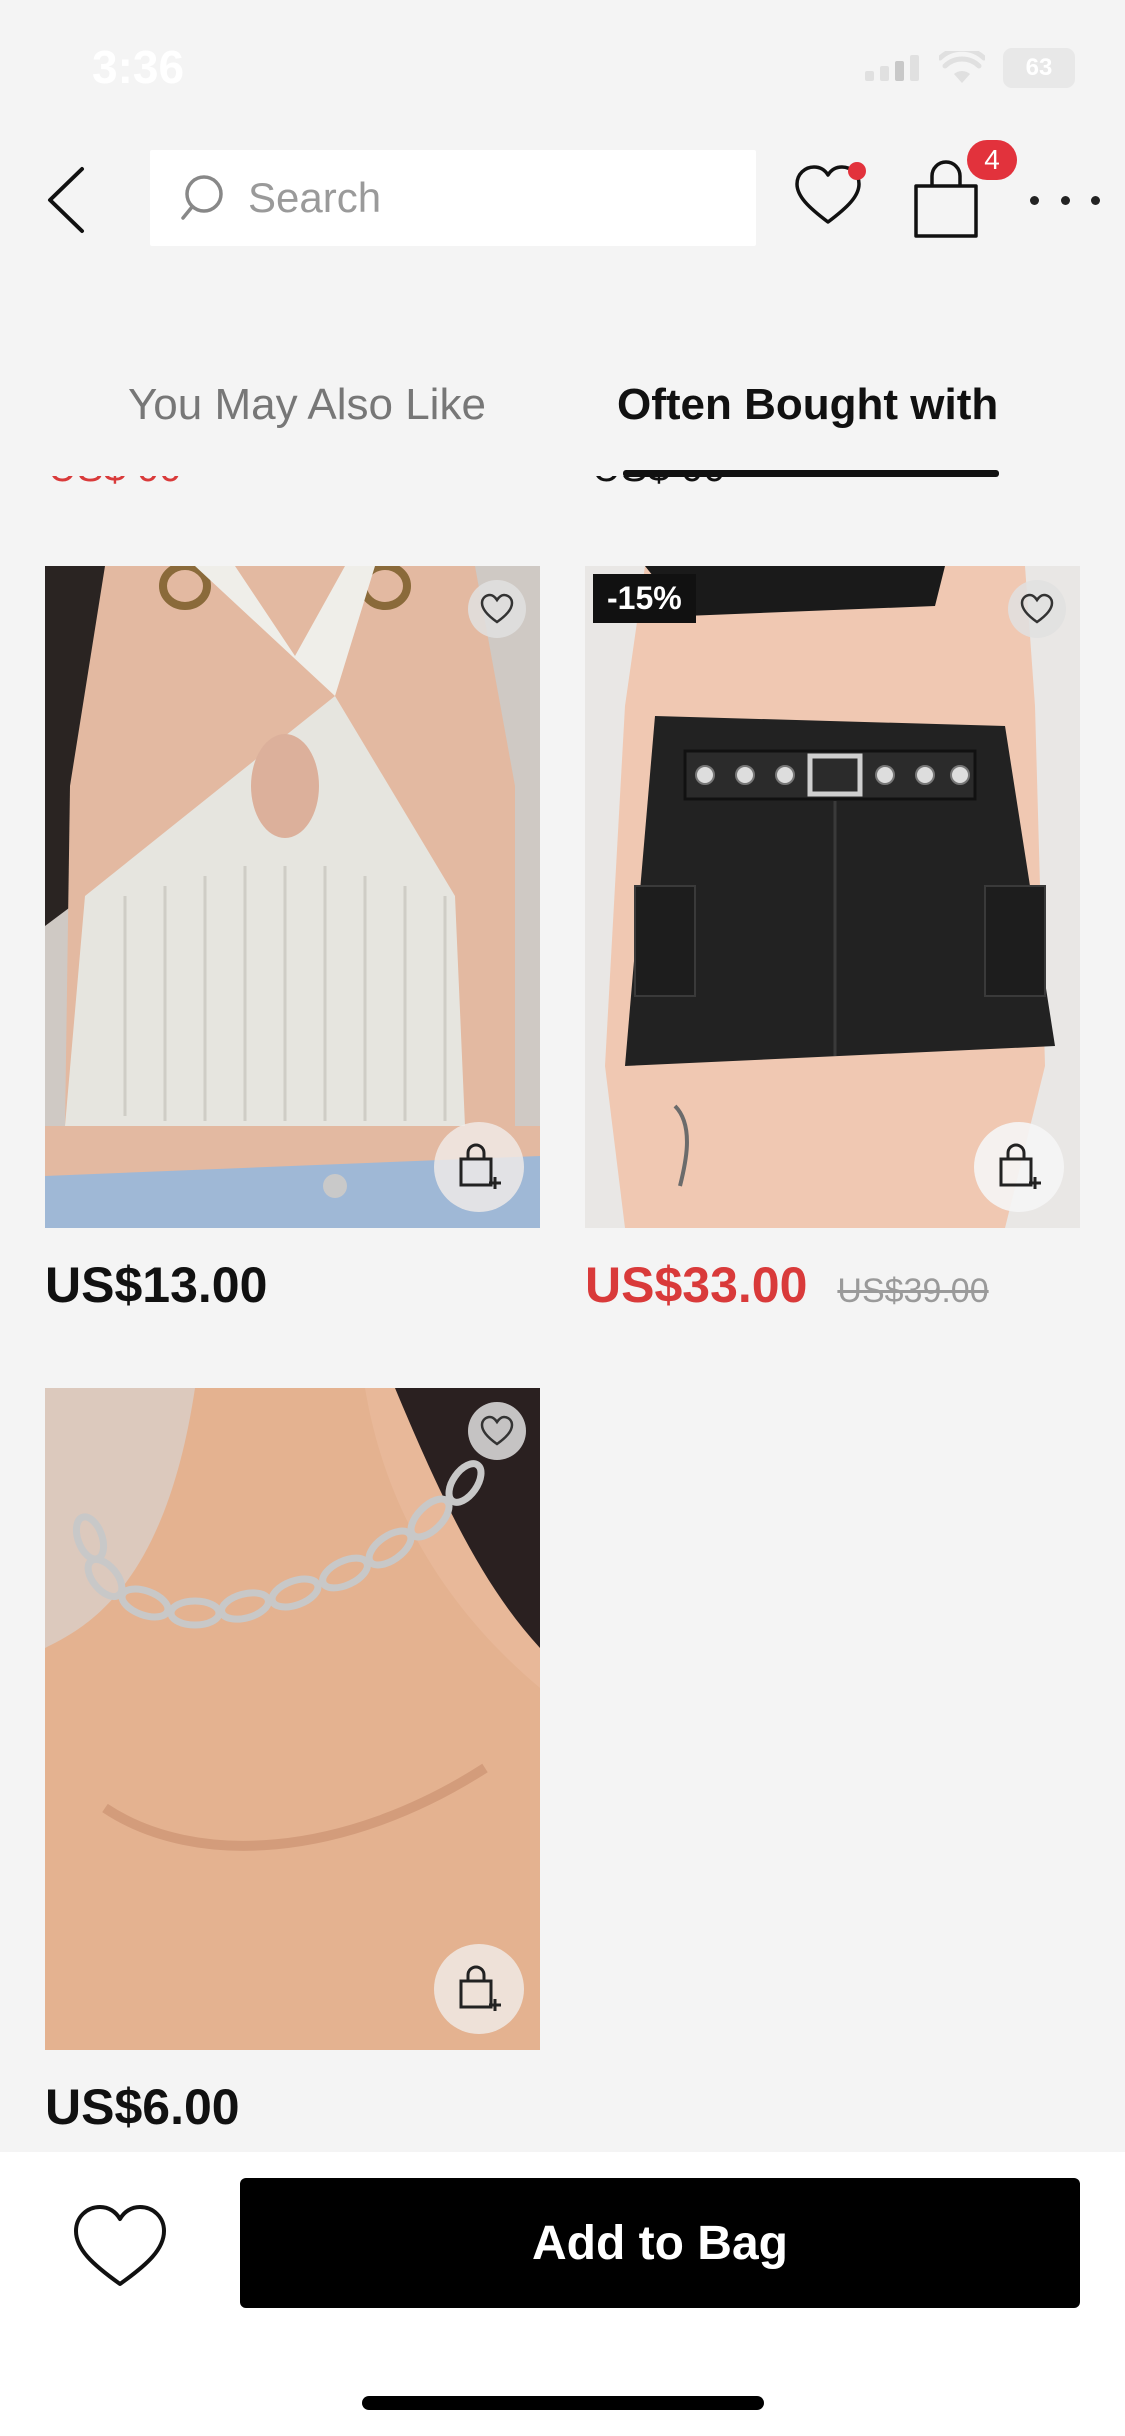 Image resolution: width=1125 pixels, height=2436 pixels. What do you see at coordinates (120, 2247) in the screenshot?
I see `heart-icon` at bounding box center [120, 2247].